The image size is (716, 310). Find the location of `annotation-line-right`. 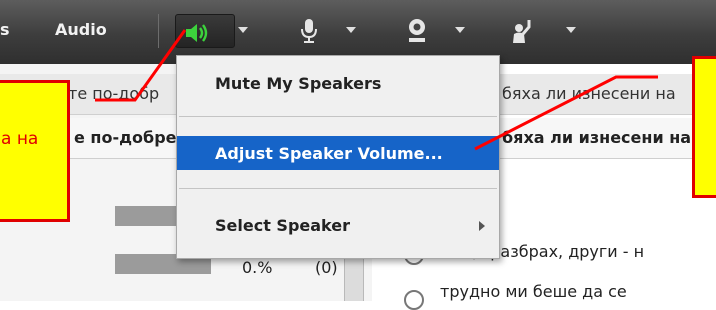

annotation-line-right is located at coordinates (566, 113).